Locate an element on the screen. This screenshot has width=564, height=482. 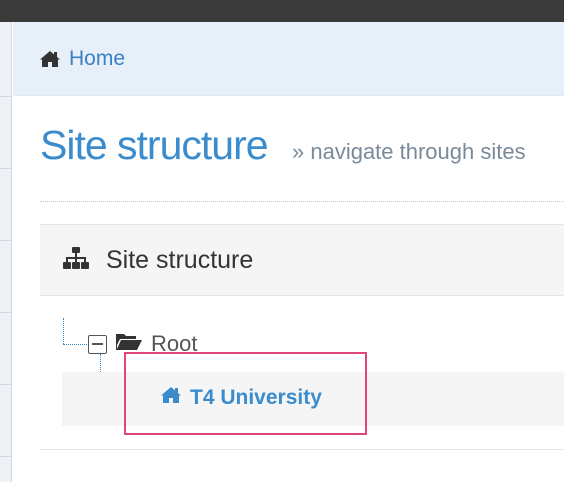
left-sidebar-strip is located at coordinates (6, 252).